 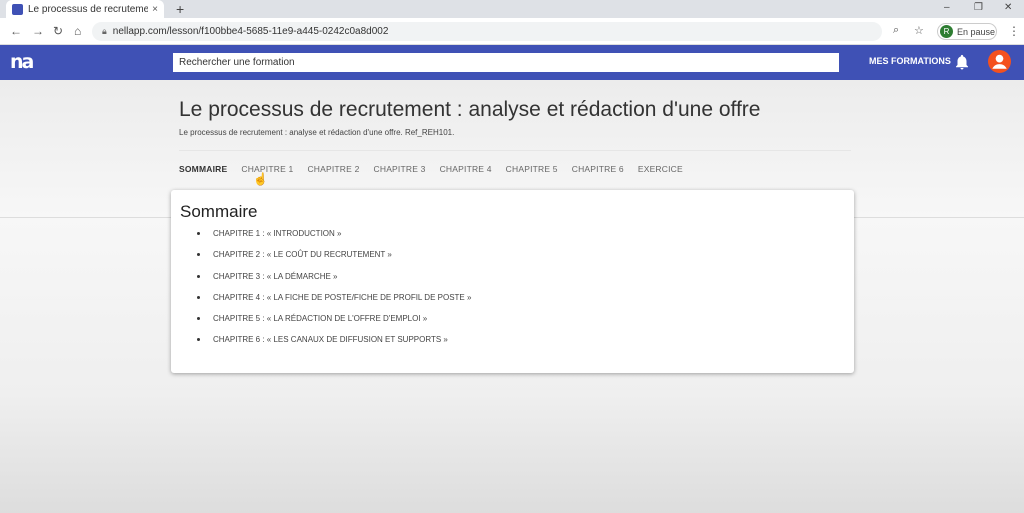 I want to click on maximize-button: ❐, so click(x=978, y=7).